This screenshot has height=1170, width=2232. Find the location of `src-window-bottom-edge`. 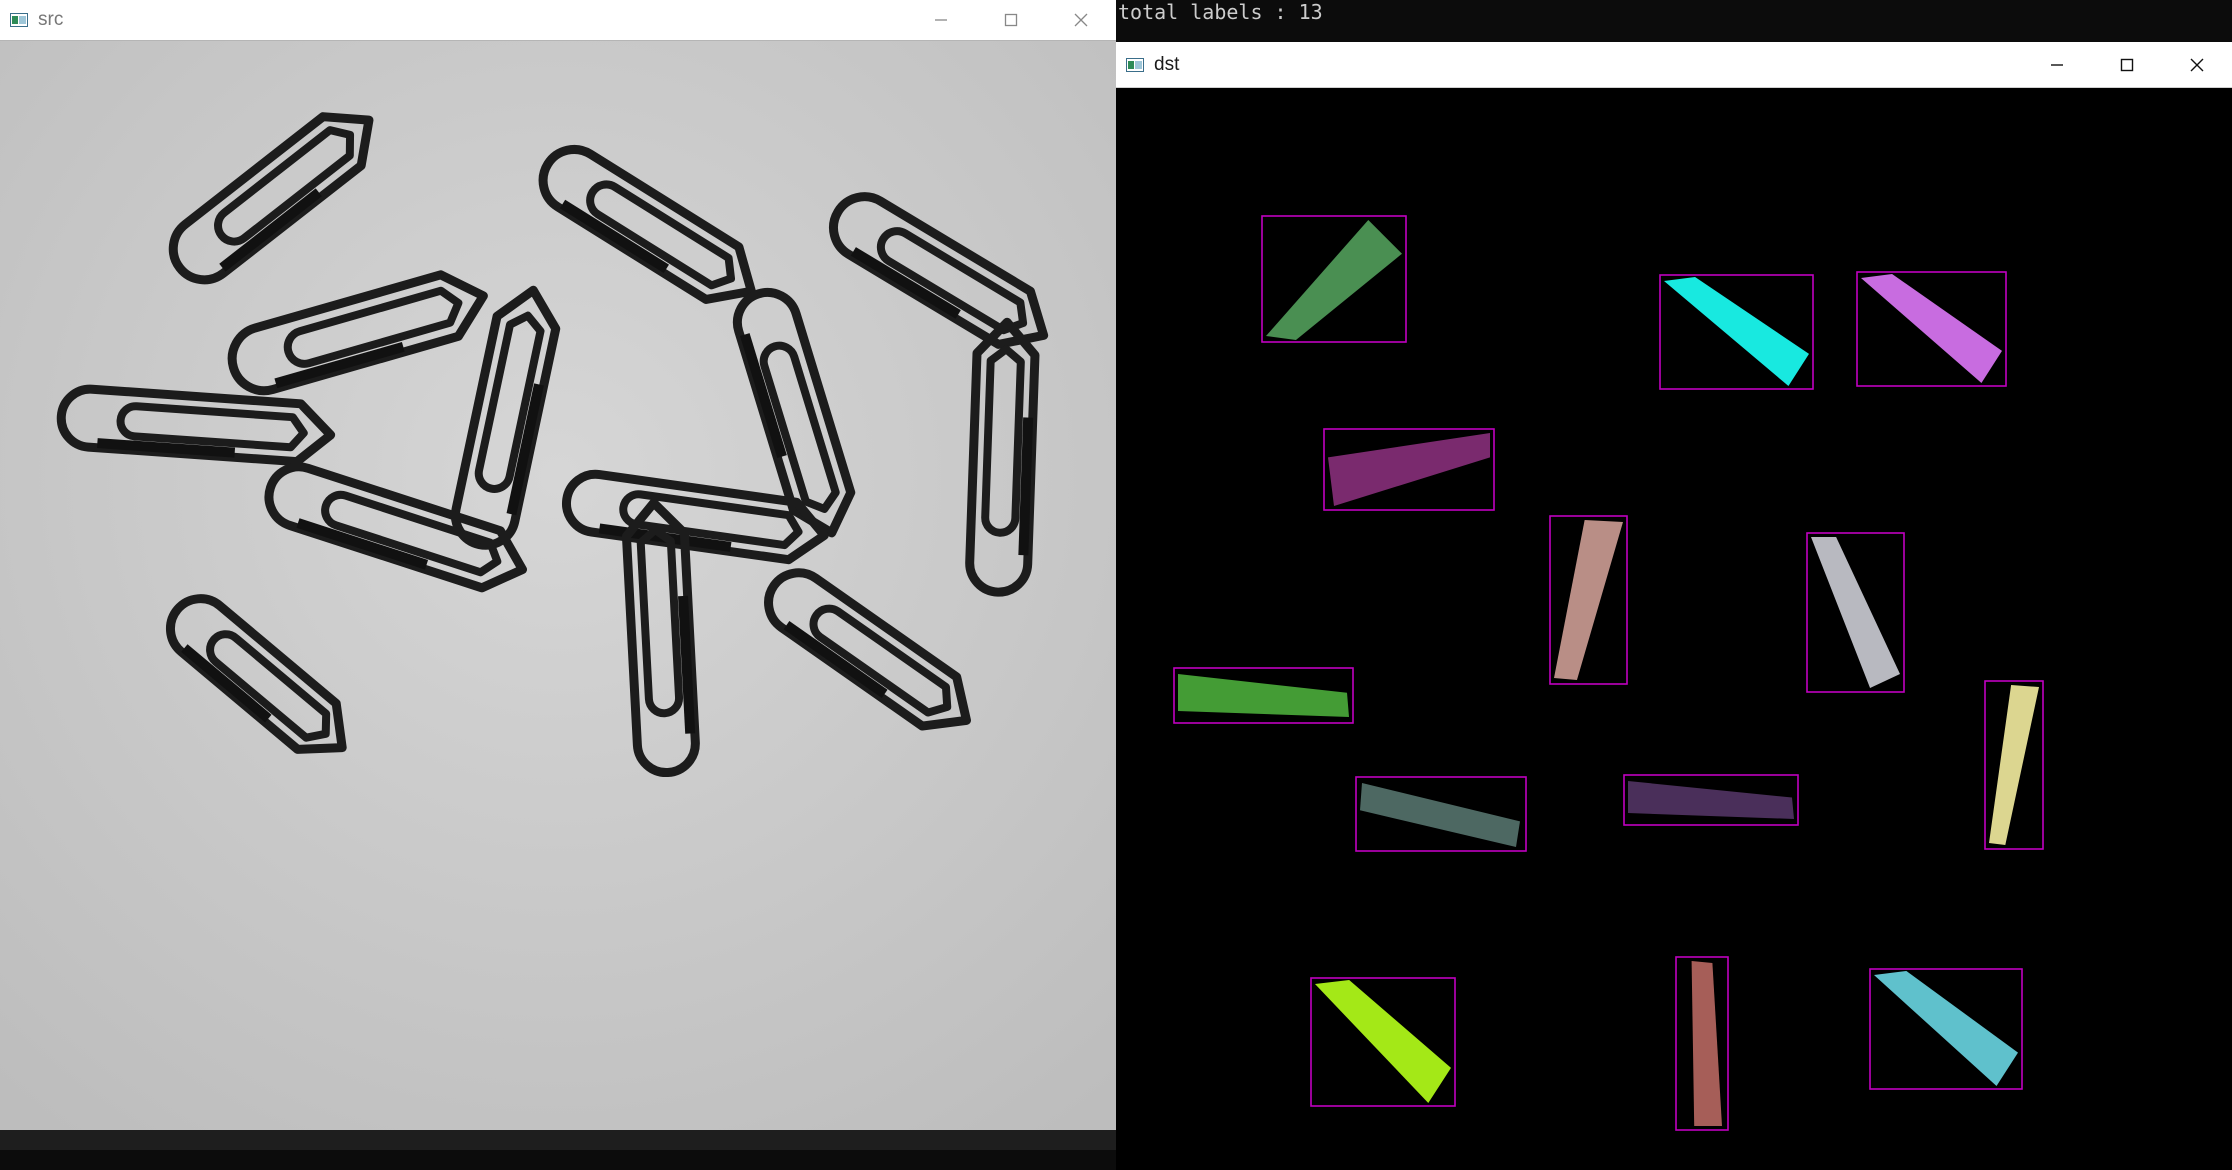

src-window-bottom-edge is located at coordinates (558, 1140).